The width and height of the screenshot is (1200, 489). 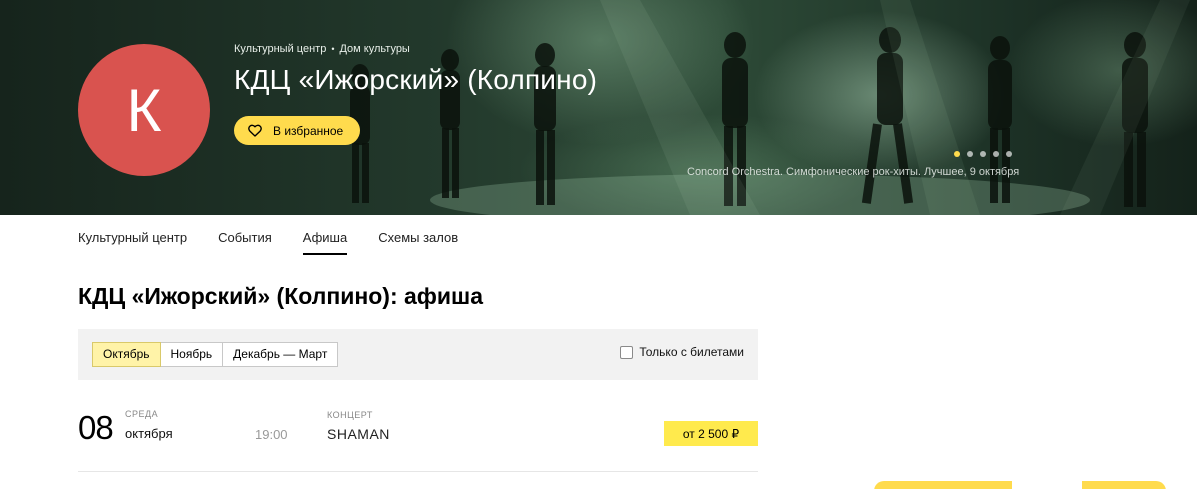 I want to click on only-tickets-toggle: Только с билетами, so click(x=682, y=352).